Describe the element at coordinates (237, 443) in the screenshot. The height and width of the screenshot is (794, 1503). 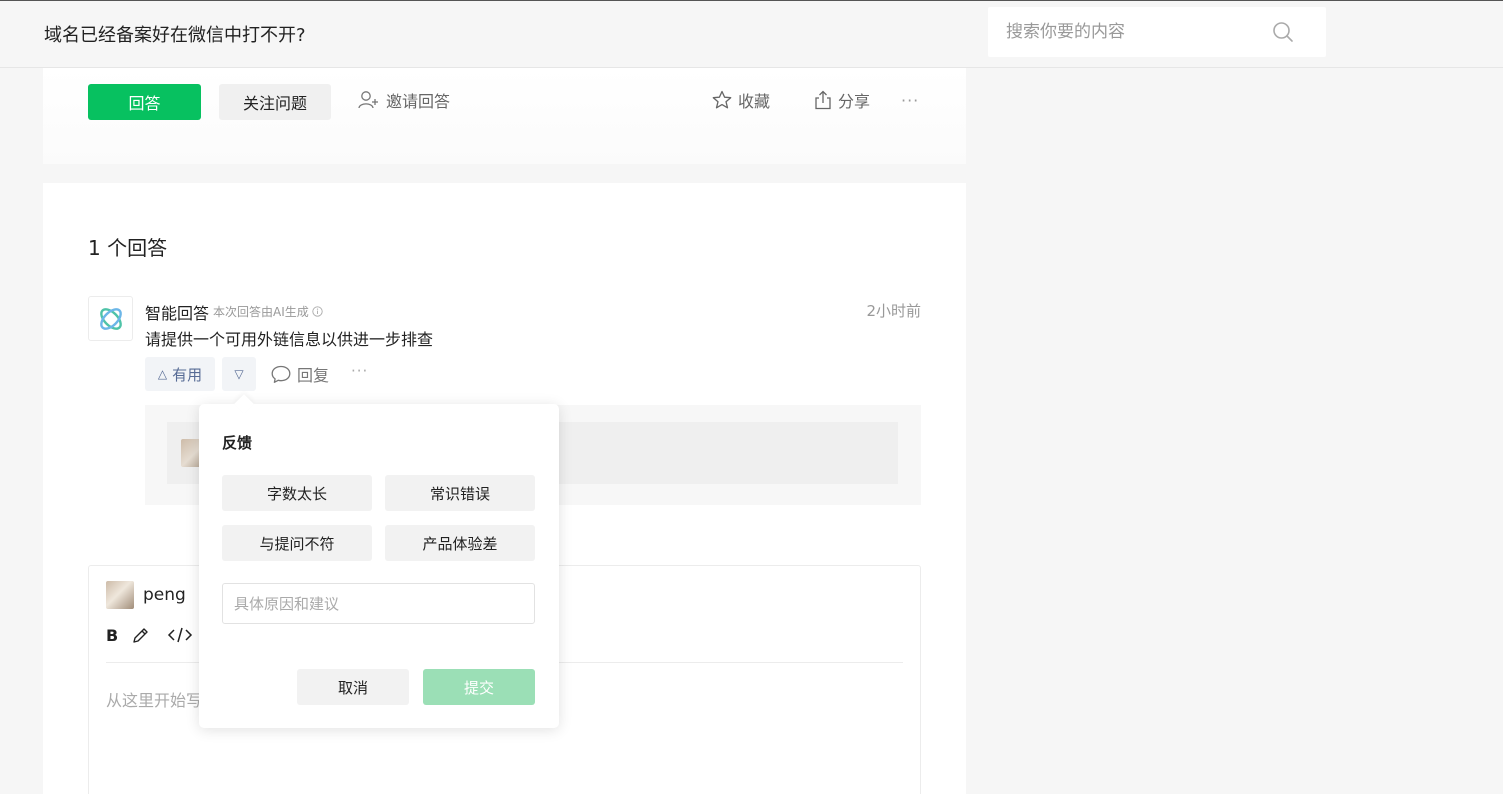
I see `feedback-title: 反馈` at that location.